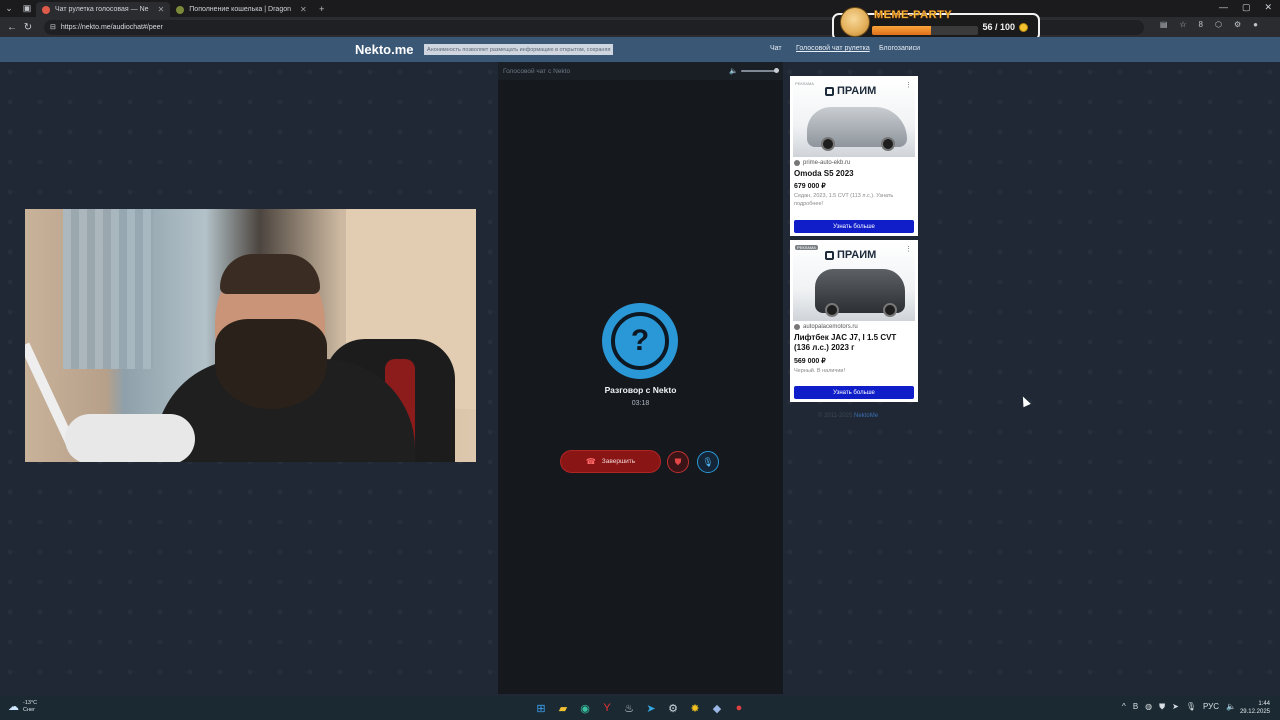  What do you see at coordinates (640, 390) in the screenshot?
I see `peer-name: Разговор с Nekto` at bounding box center [640, 390].